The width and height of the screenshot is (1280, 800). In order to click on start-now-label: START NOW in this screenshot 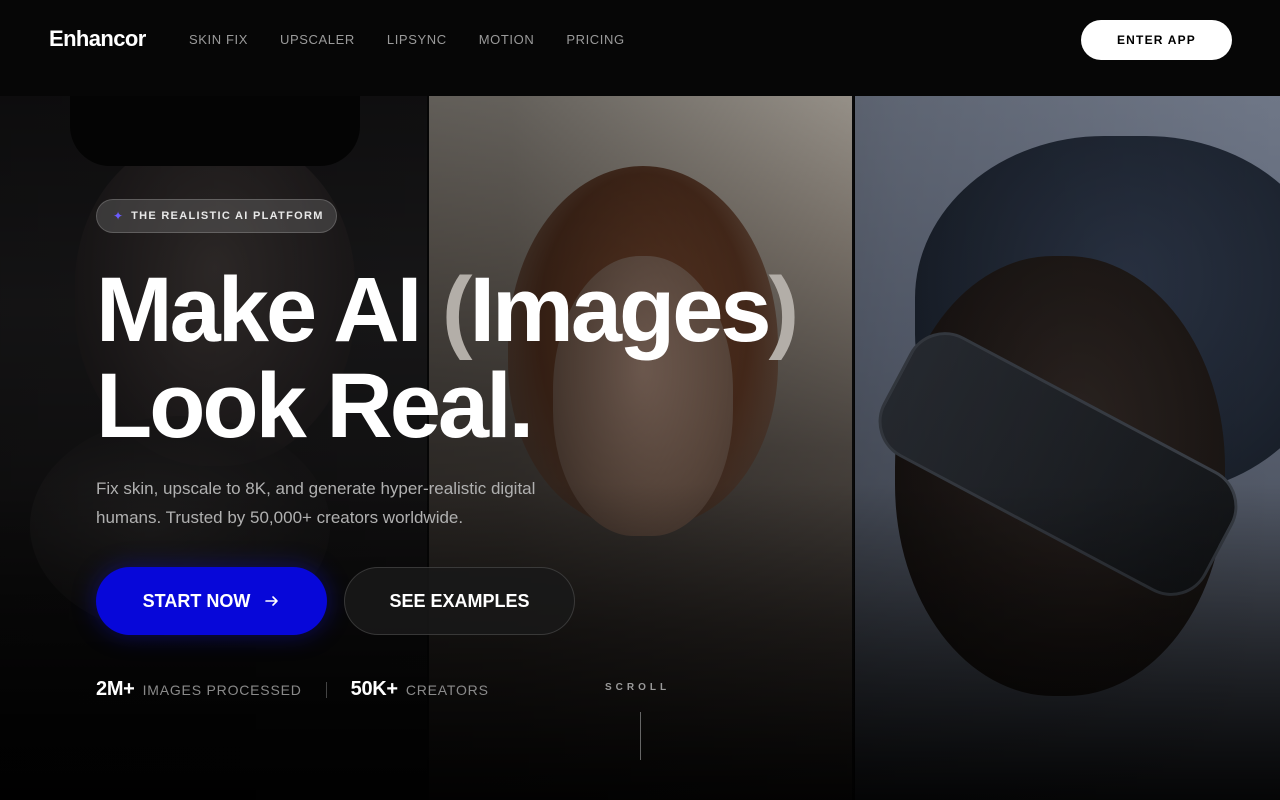, I will do `click(196, 600)`.